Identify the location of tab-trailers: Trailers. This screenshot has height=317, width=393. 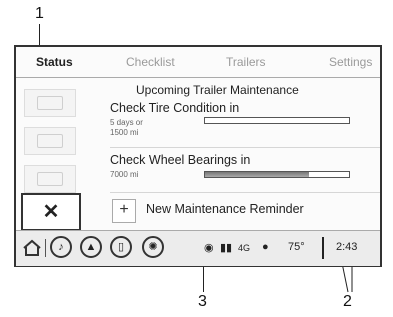
(246, 62).